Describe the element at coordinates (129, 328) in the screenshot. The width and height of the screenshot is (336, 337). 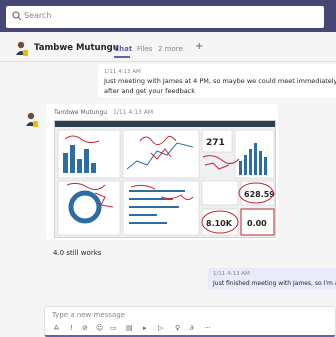
I see `sticker-icon: ▤` at that location.